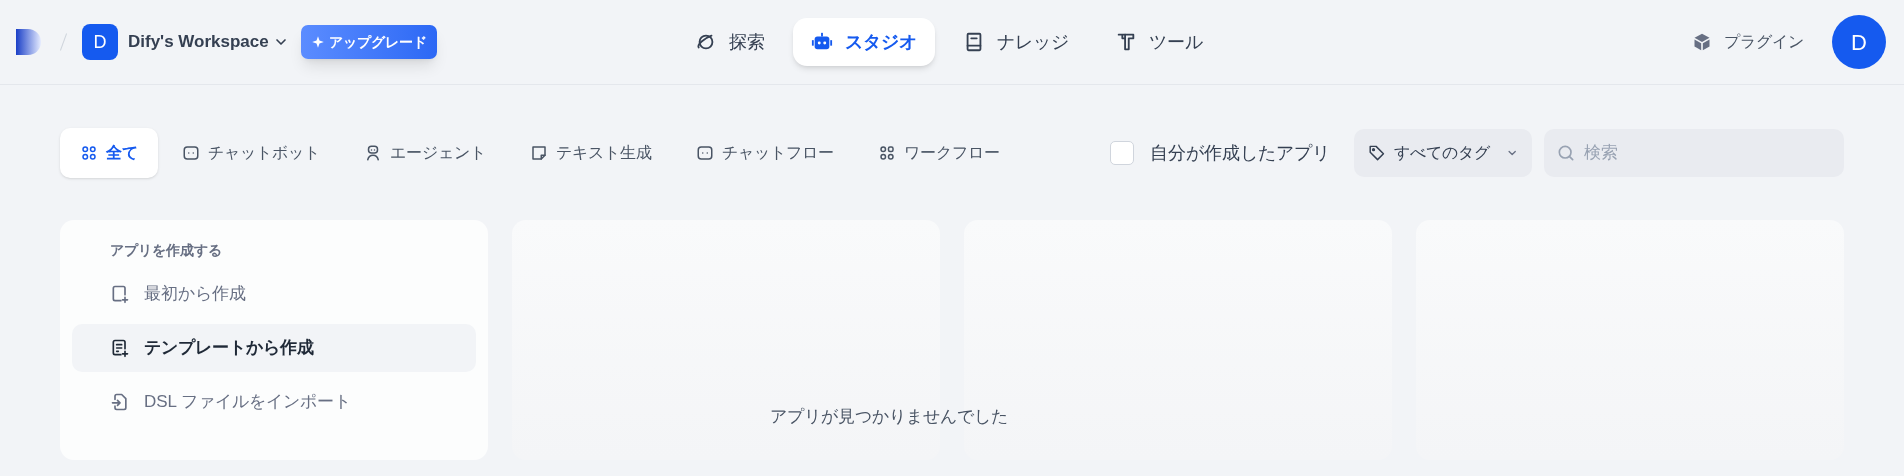  What do you see at coordinates (1240, 153) in the screenshot?
I see `checkbox-label: 自分が作成したアプリ` at bounding box center [1240, 153].